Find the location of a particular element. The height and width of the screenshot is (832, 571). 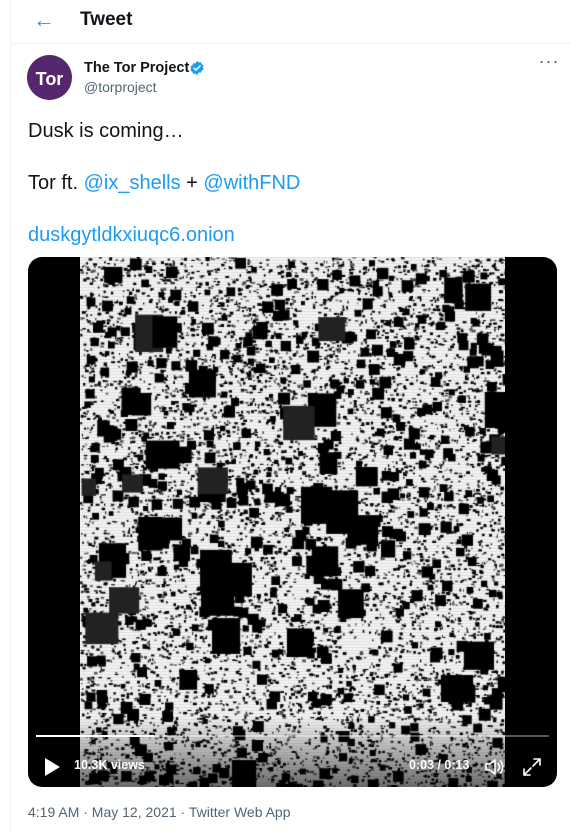

onion-link: duskgytldkxiuqc6.onion is located at coordinates (131, 235).